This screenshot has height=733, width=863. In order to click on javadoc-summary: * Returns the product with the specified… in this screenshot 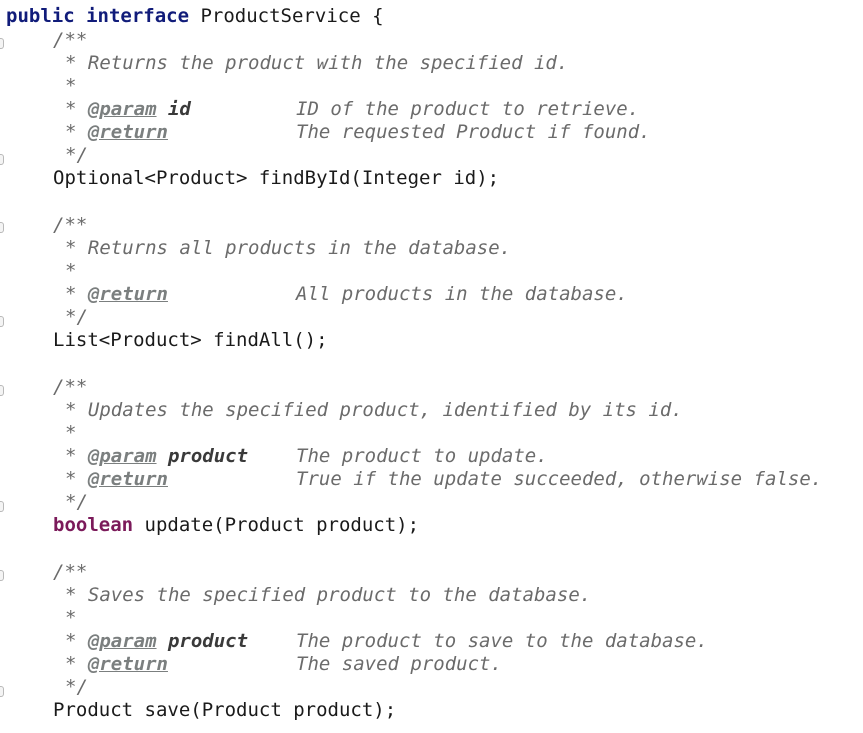, I will do `click(317, 63)`.